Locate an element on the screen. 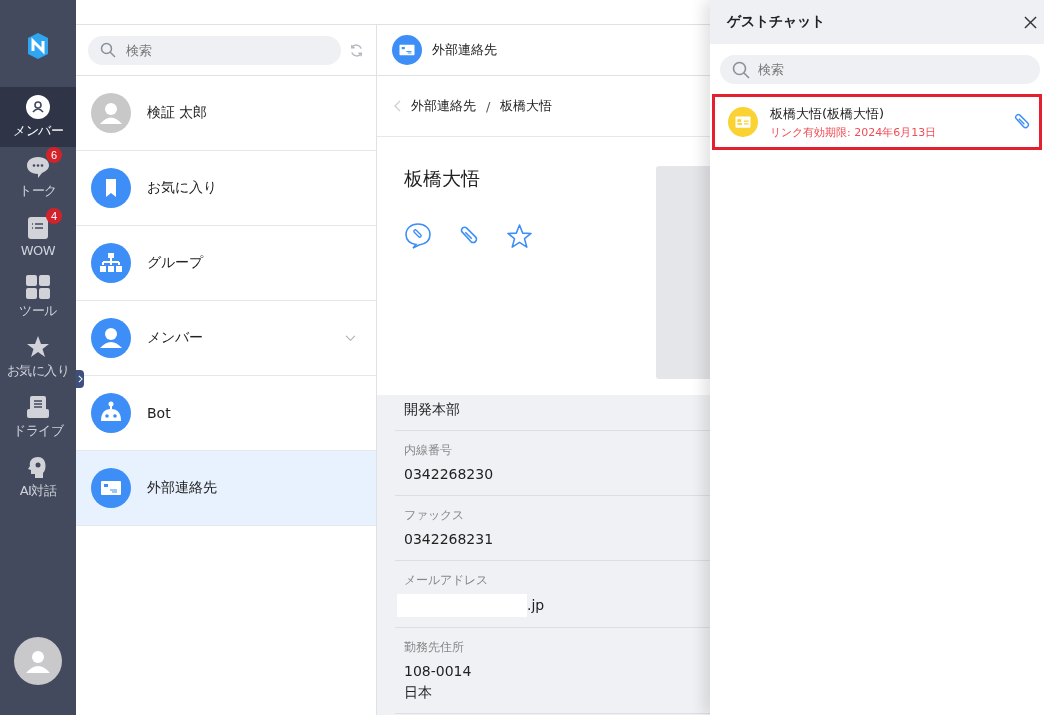  link-expiry: リンク有効期限: 2024年6月13日 is located at coordinates (854, 132).